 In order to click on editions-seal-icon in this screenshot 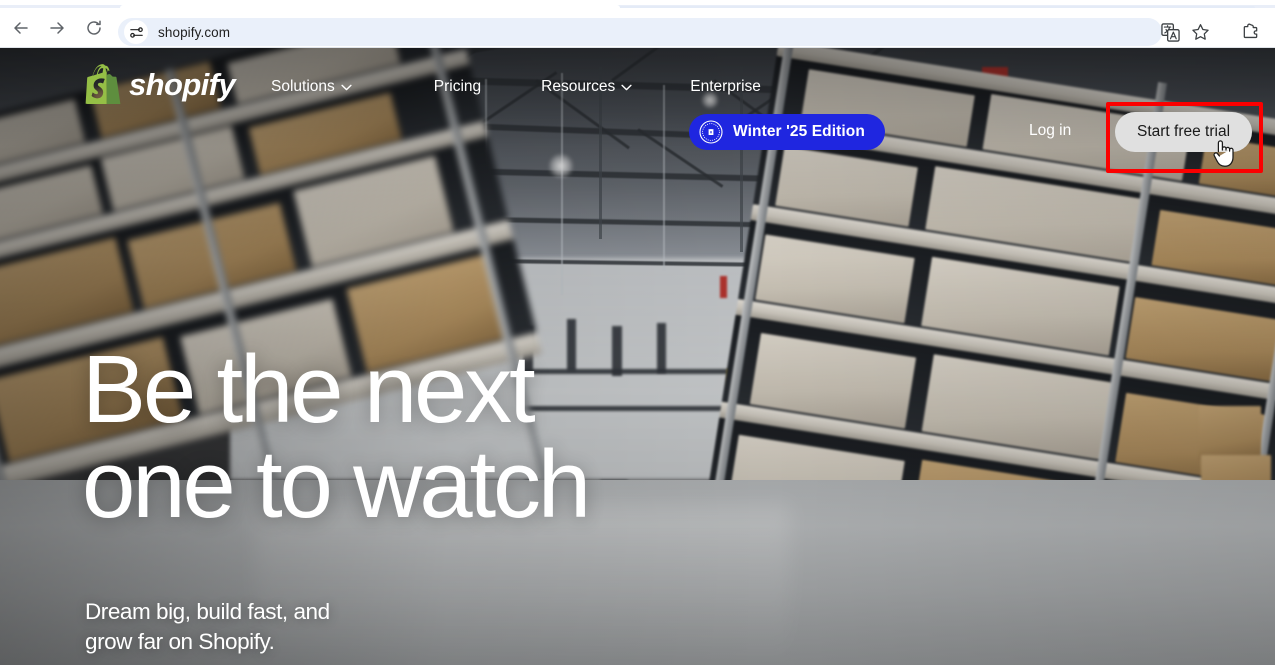, I will do `click(711, 132)`.